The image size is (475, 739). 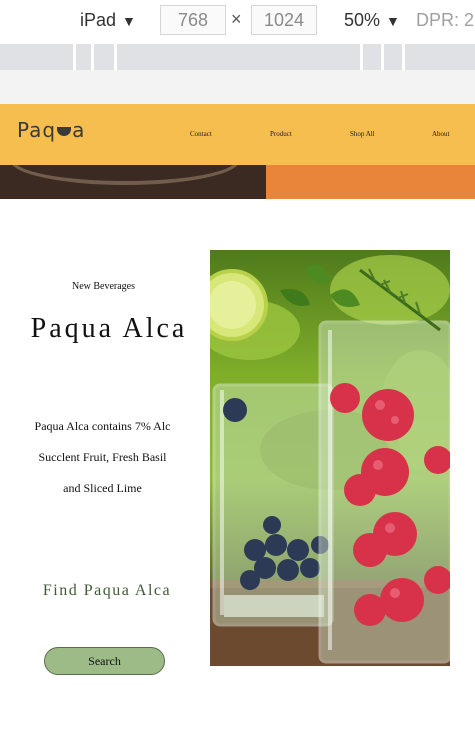 I want to click on logo-text-end: a, so click(x=79, y=130).